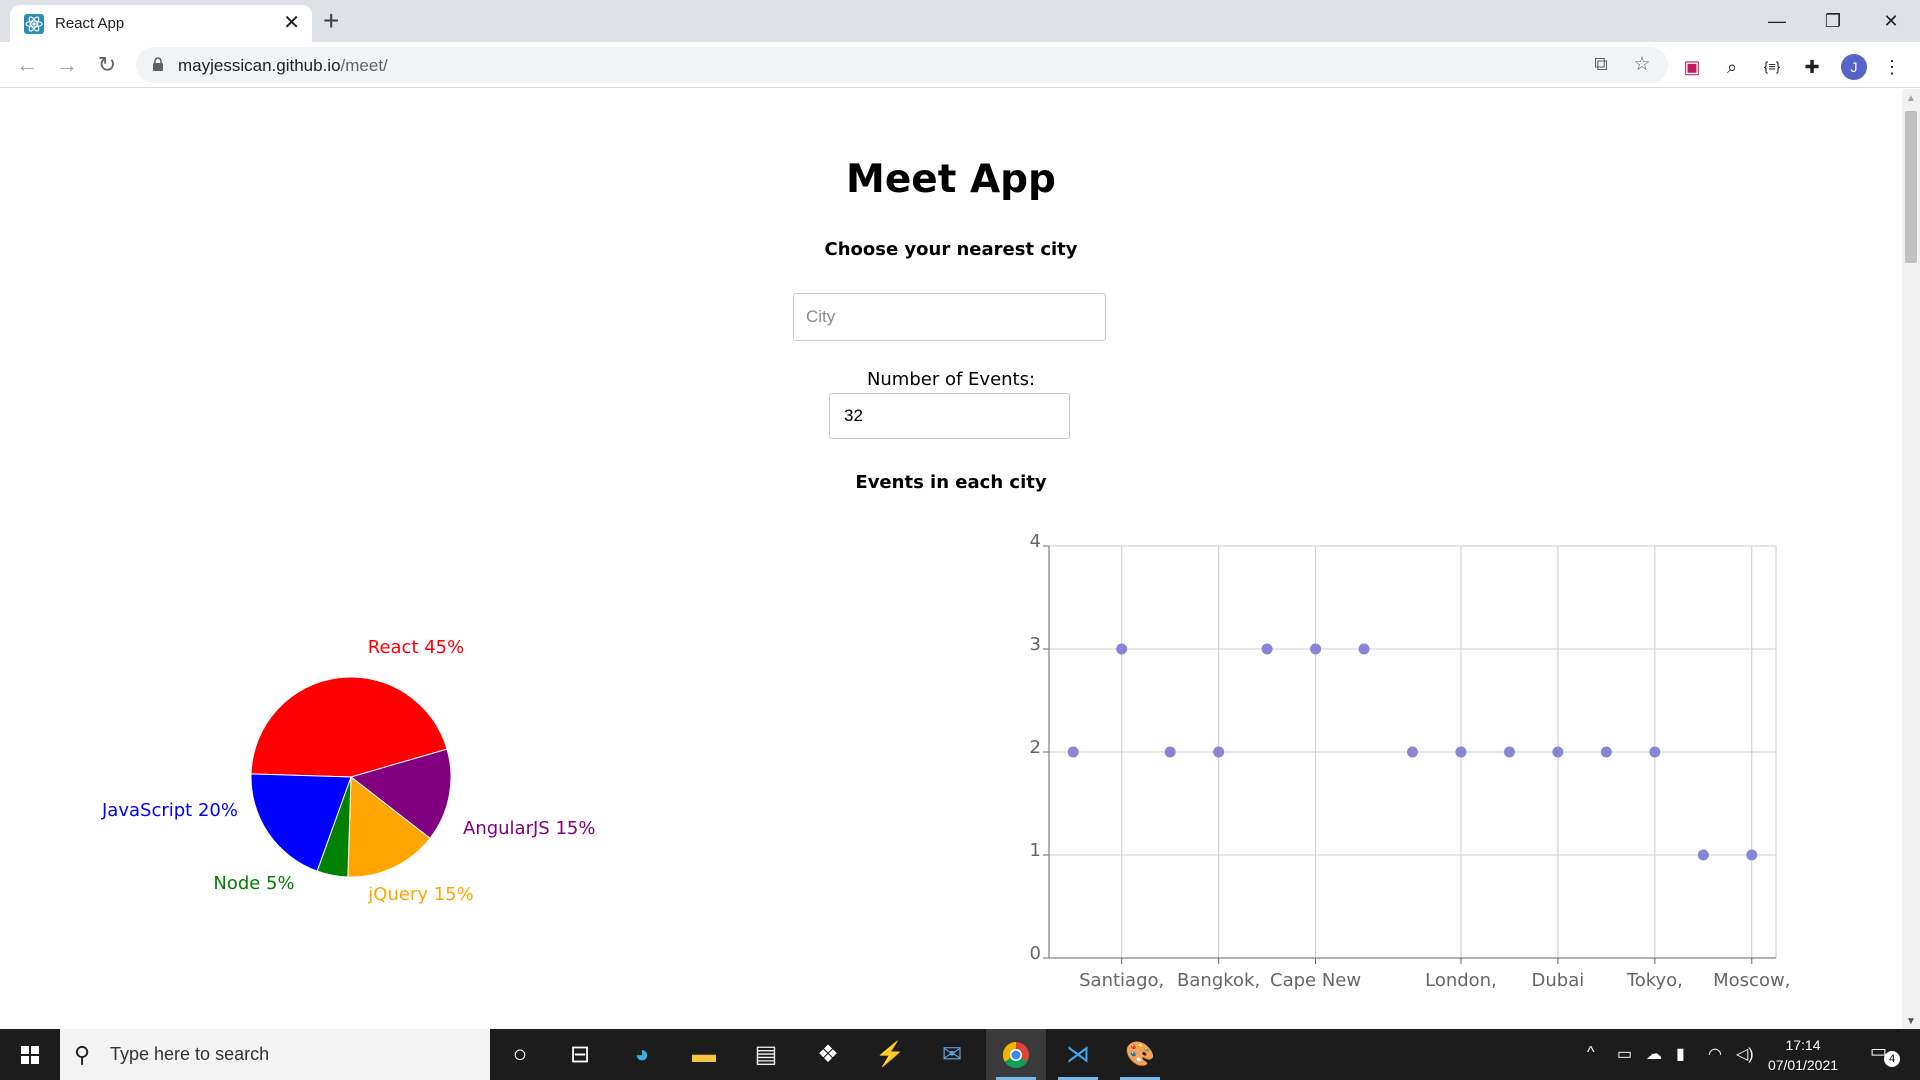 The height and width of the screenshot is (1080, 1920). What do you see at coordinates (90, 23) in the screenshot?
I see `tab-title: React App` at bounding box center [90, 23].